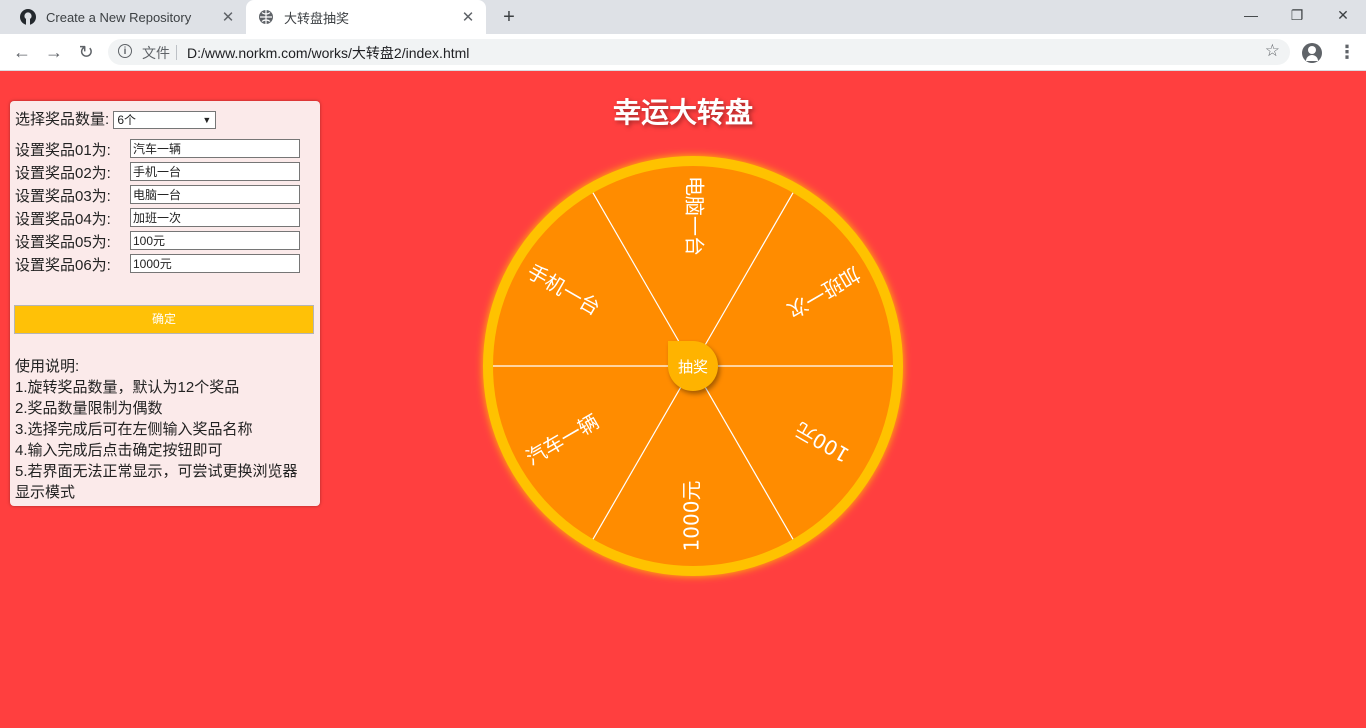 The width and height of the screenshot is (1366, 728). I want to click on new-tab-icon: +, so click(509, 17).